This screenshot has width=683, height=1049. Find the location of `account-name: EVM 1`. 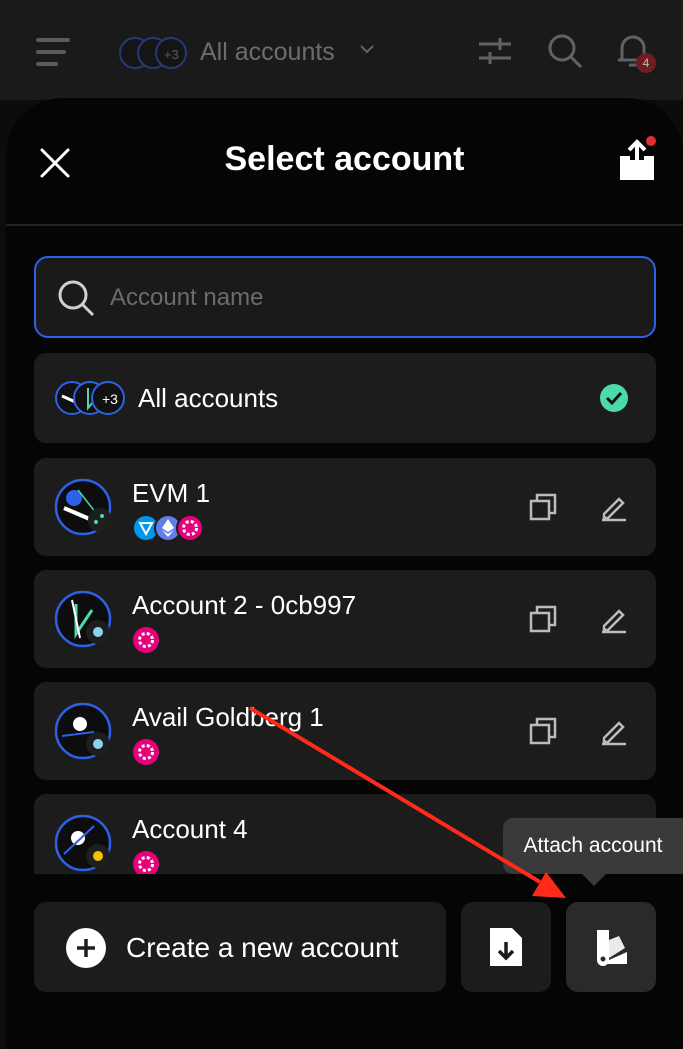

account-name: EVM 1 is located at coordinates (171, 493).